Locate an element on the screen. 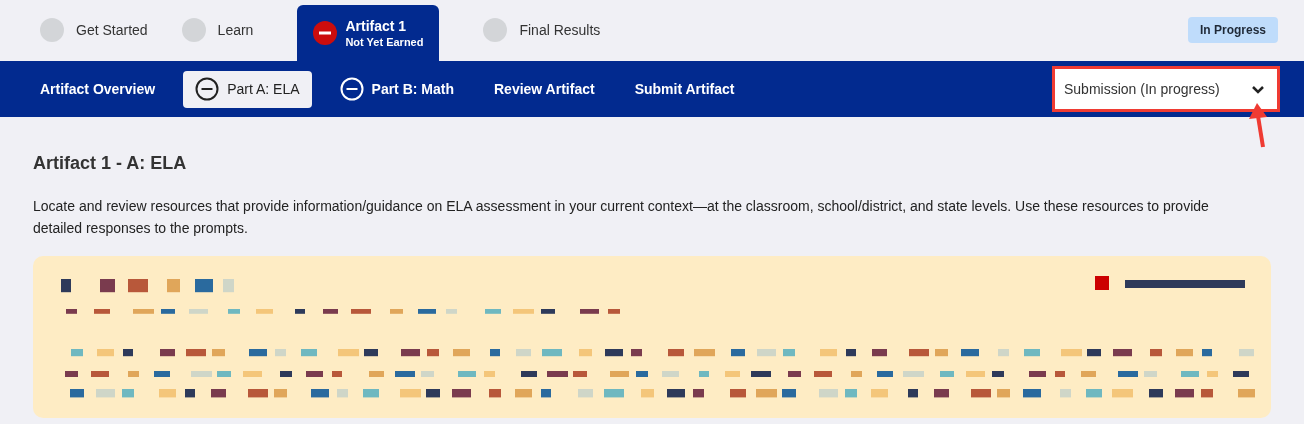 The width and height of the screenshot is (1304, 424). step-tab: Get Started is located at coordinates (94, 30).